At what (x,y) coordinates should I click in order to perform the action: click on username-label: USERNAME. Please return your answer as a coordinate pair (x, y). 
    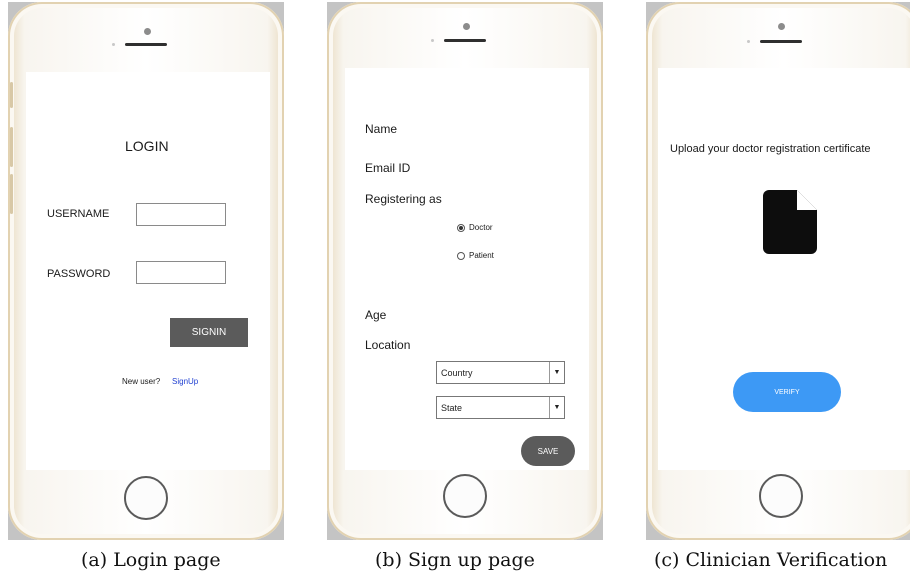
    Looking at the image, I should click on (78, 214).